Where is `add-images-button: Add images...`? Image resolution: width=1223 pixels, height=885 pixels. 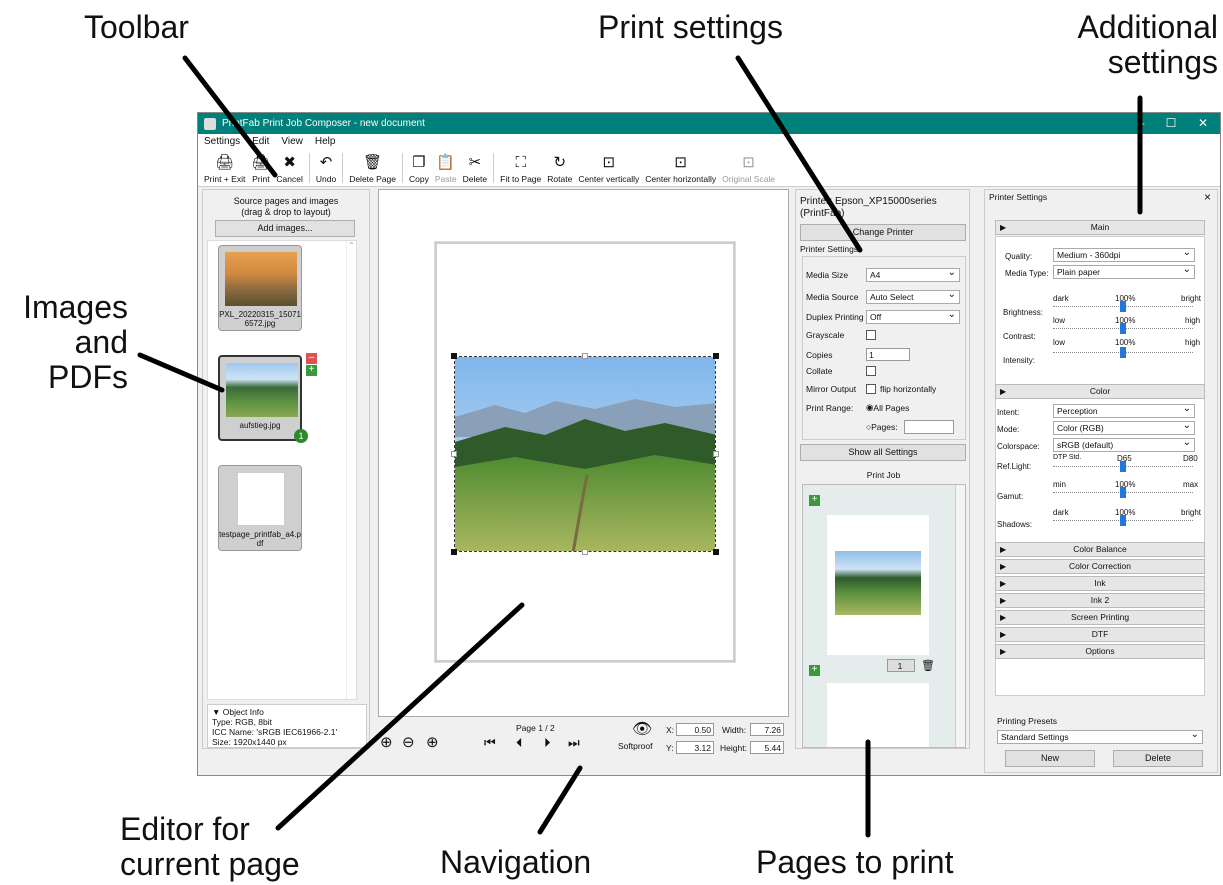 add-images-button: Add images... is located at coordinates (285, 228).